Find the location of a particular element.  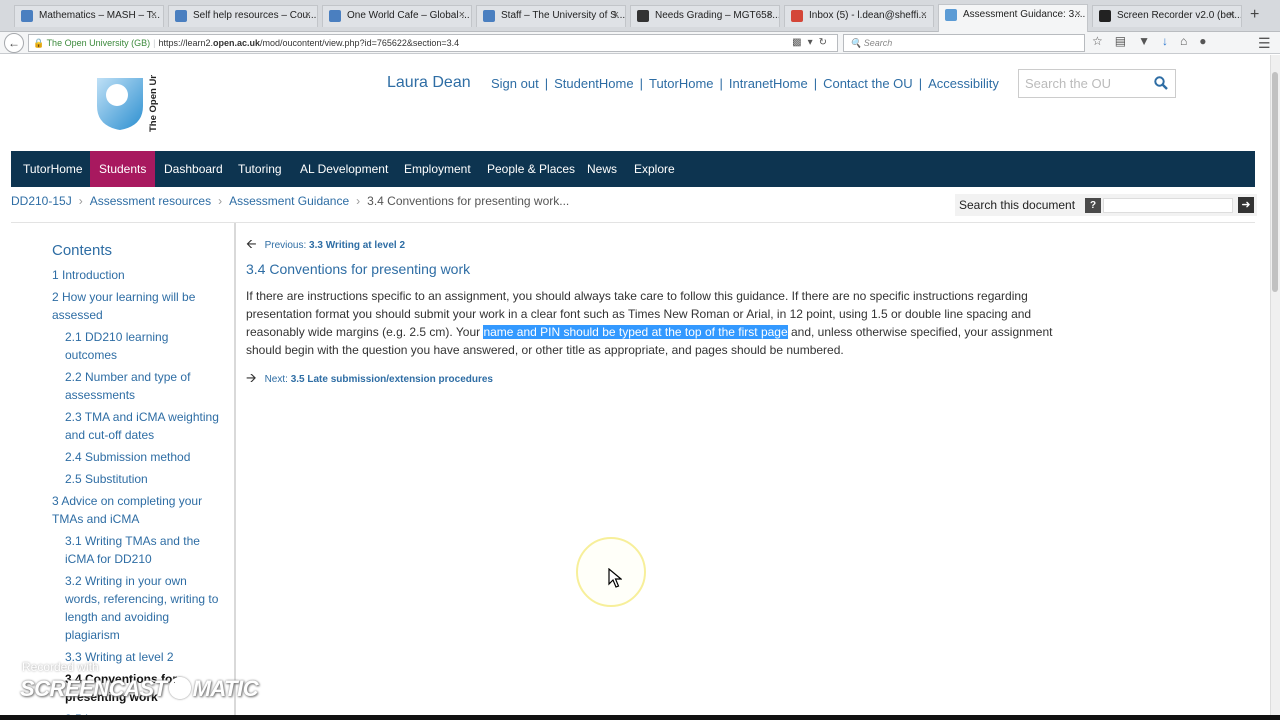

ou-search-input: Search the OU is located at coordinates (1097, 83).